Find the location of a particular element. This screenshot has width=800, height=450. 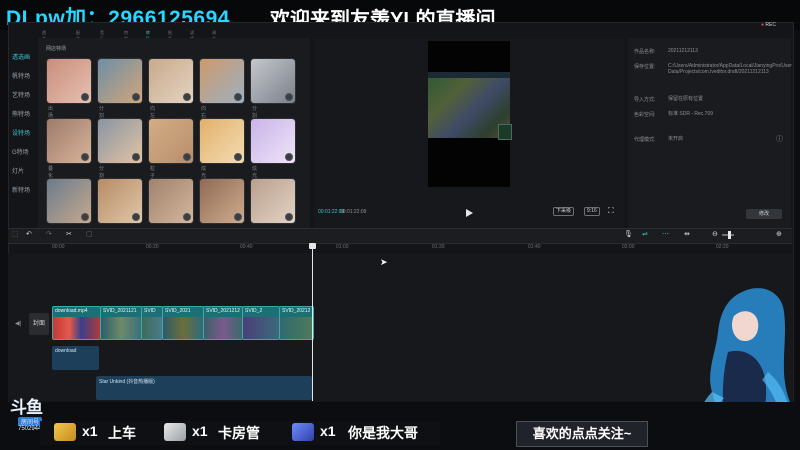

gift-text: 上车 is located at coordinates (122, 433).